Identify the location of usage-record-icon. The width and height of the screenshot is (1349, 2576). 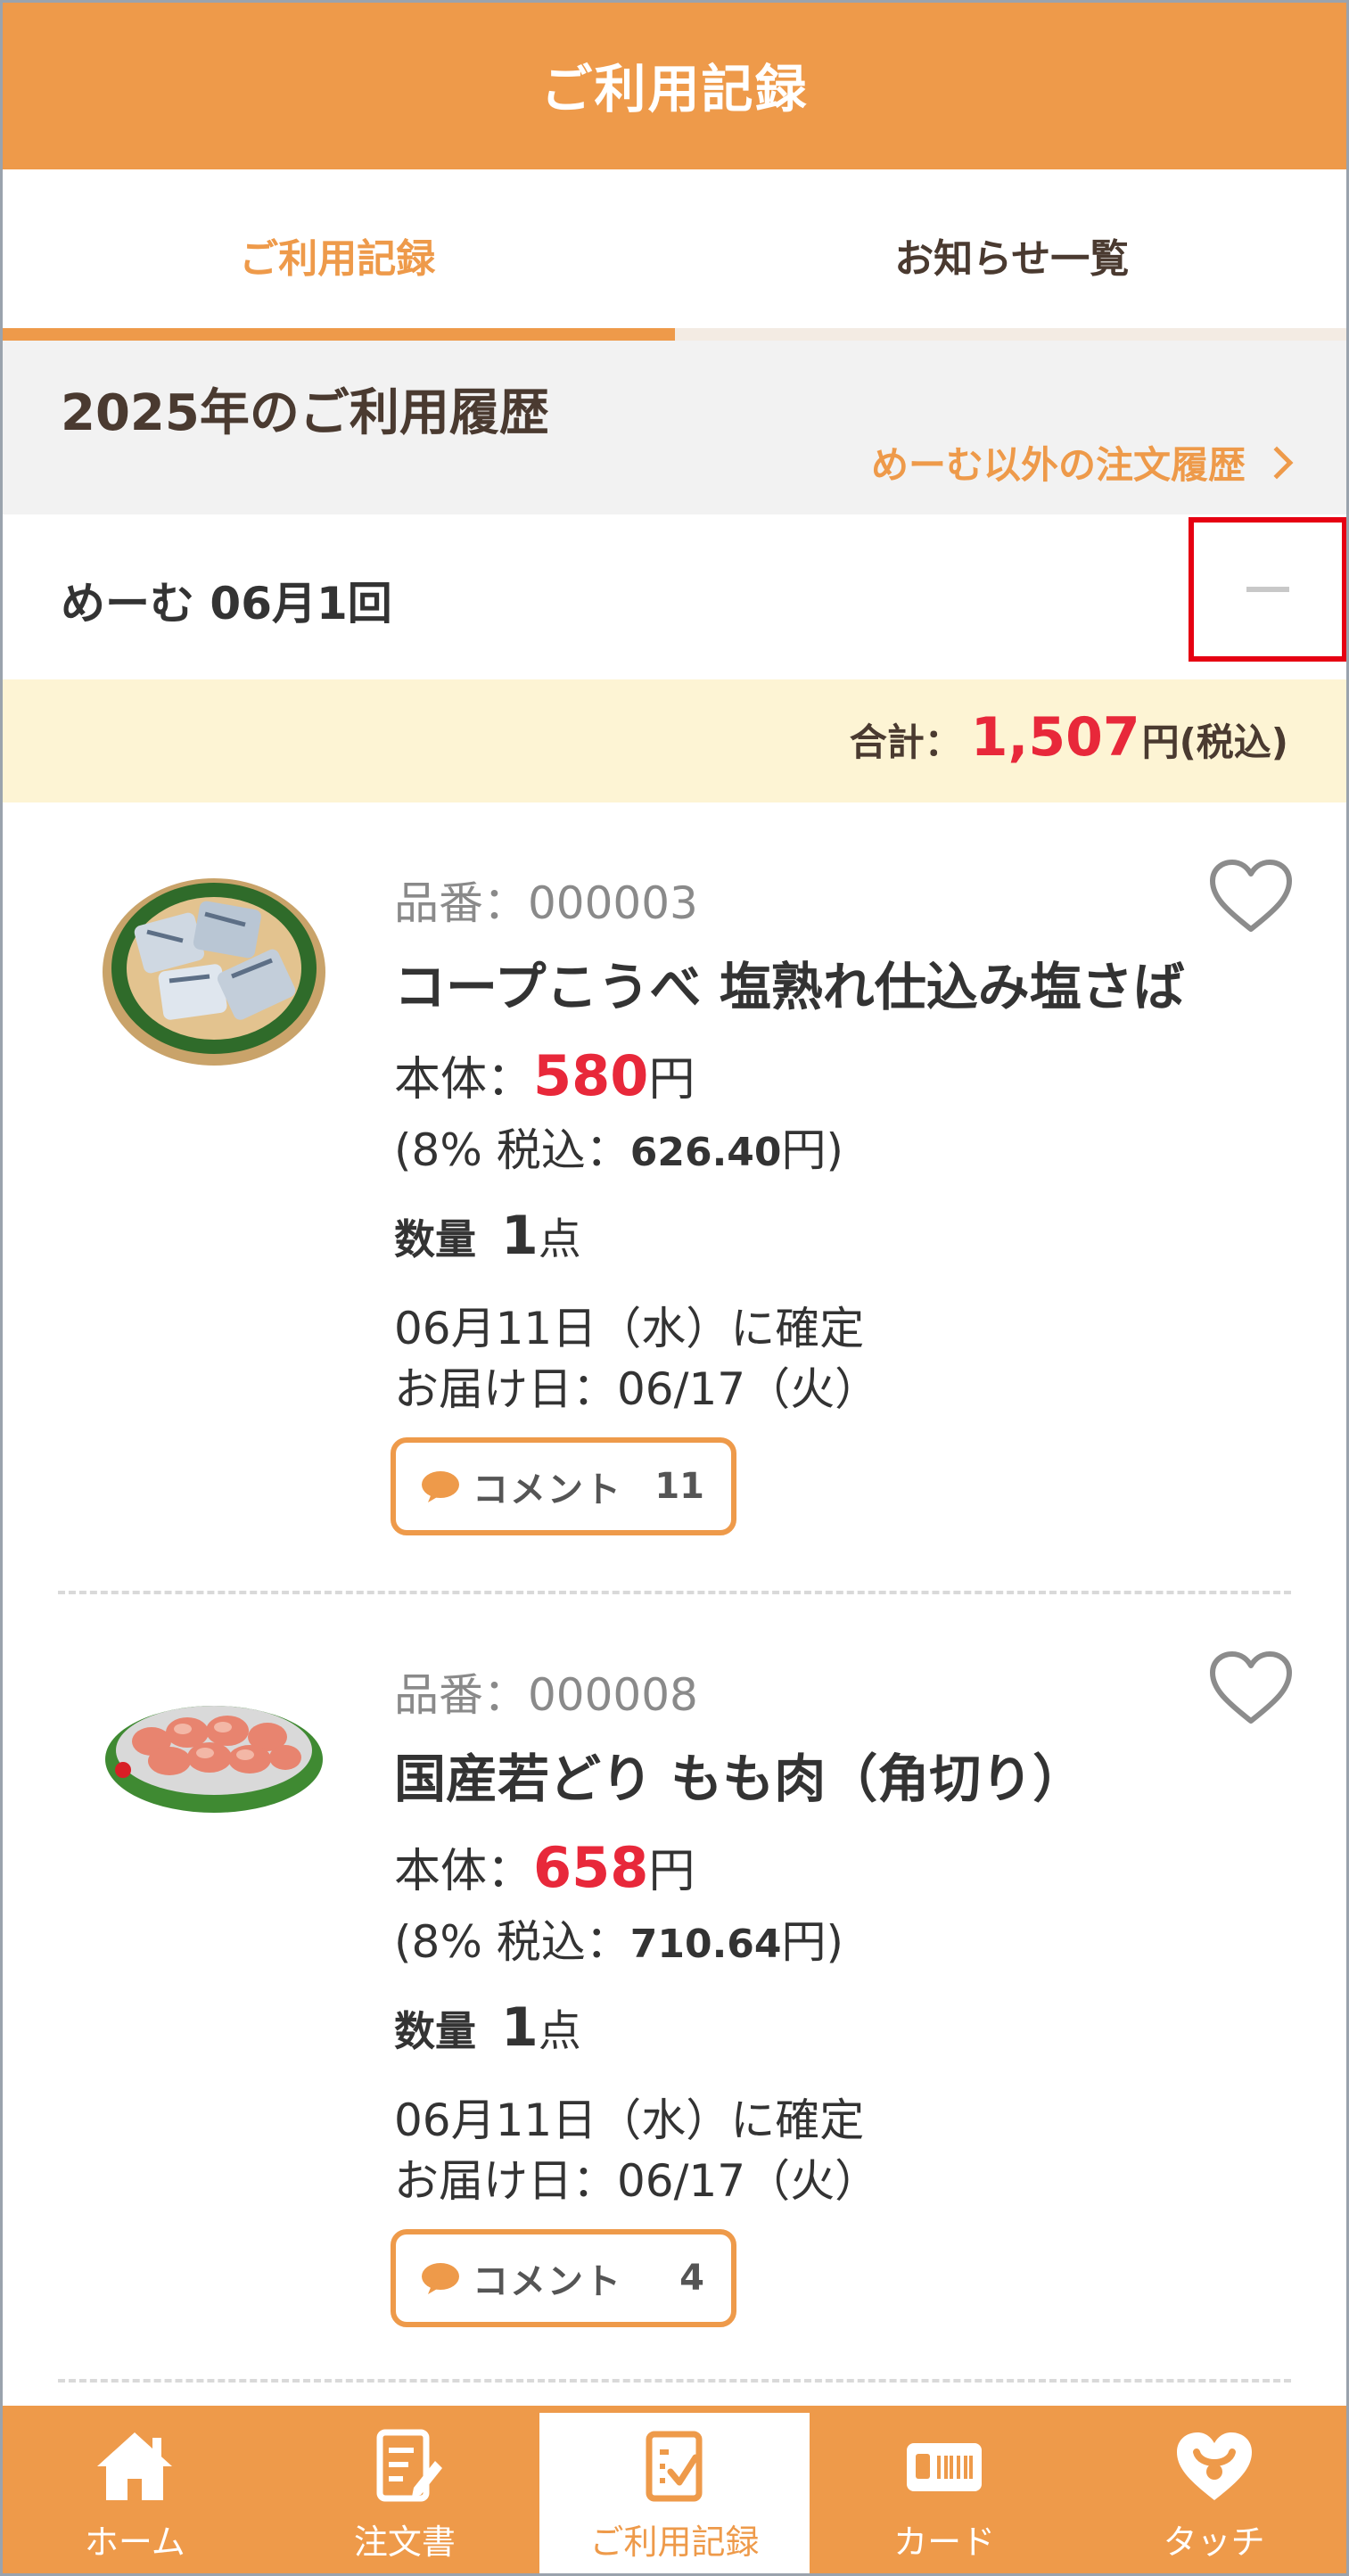
(674, 2466).